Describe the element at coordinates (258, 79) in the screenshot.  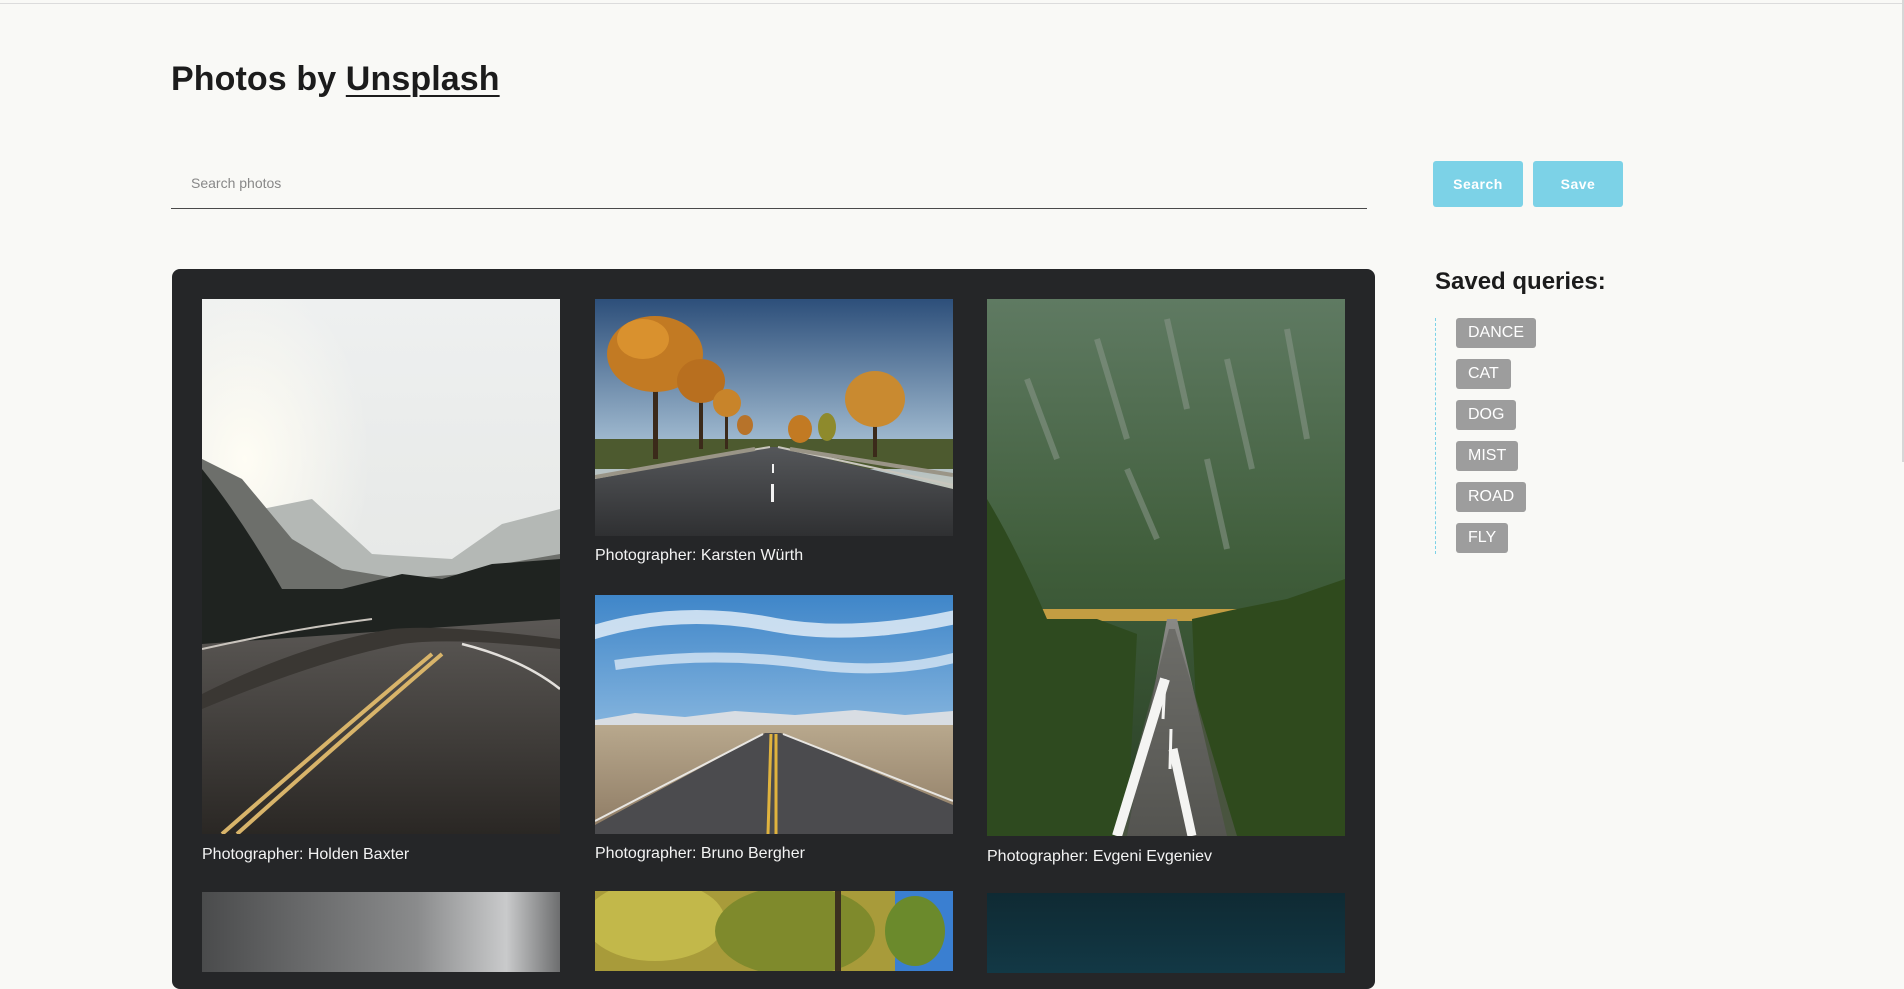
I see `page-title-prefix: Photos by` at that location.